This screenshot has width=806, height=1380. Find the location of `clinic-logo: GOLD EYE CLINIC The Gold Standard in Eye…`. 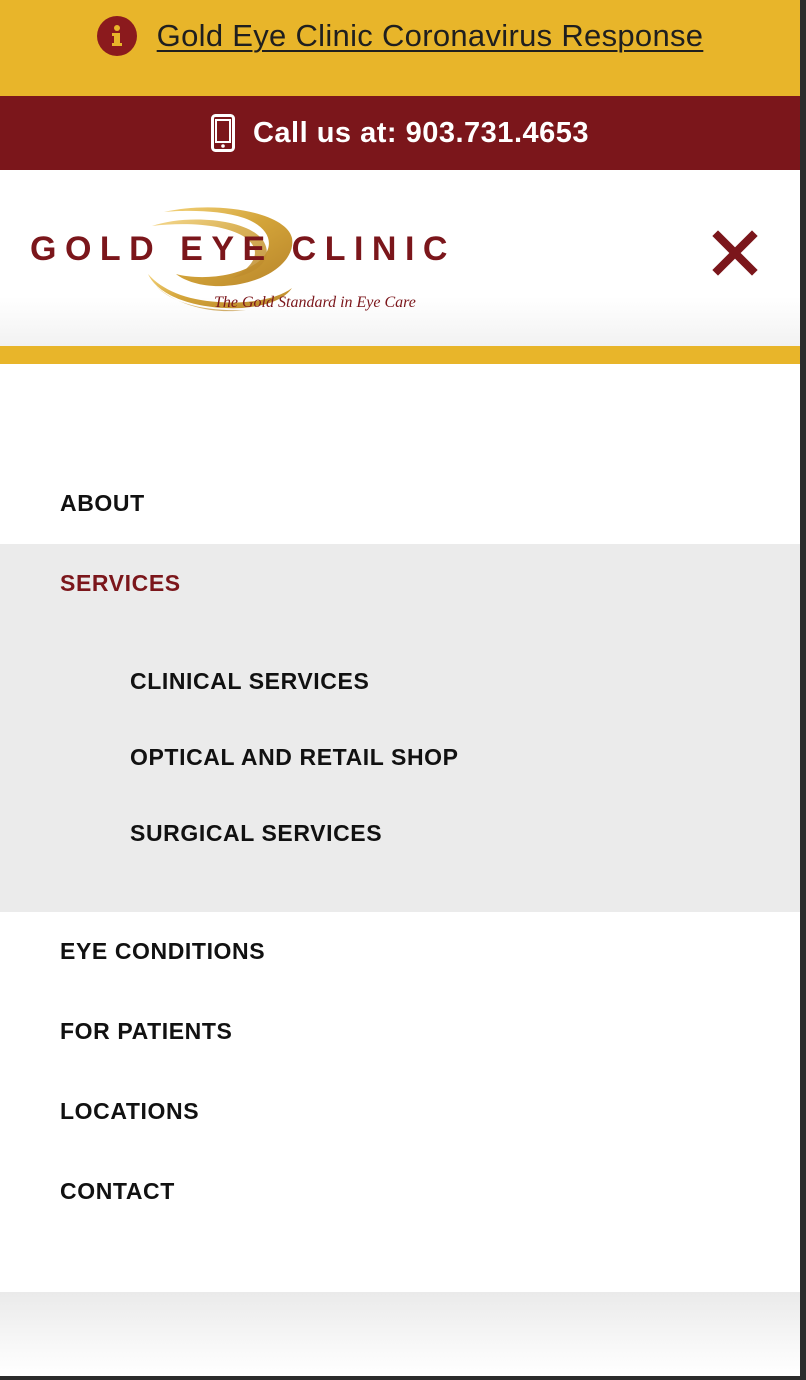

clinic-logo: GOLD EYE CLINIC The Gold Standard in Eye… is located at coordinates (238, 258).